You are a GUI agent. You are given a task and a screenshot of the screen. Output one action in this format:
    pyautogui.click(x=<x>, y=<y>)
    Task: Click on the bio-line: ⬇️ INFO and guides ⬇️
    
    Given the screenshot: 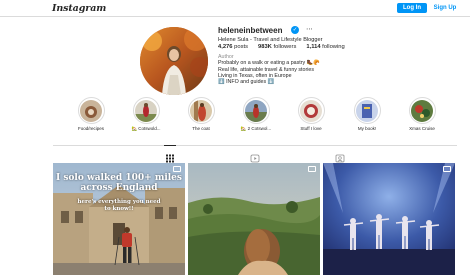 What is the action you would take?
    pyautogui.click(x=246, y=82)
    